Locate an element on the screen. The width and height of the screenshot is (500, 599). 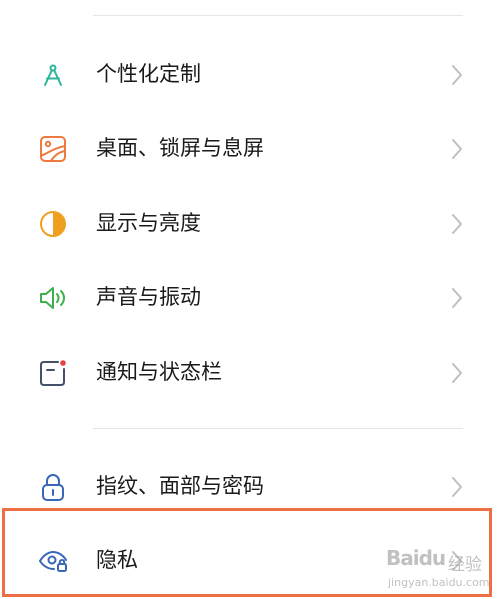
watermark-suffix: 经验 is located at coordinates (465, 565).